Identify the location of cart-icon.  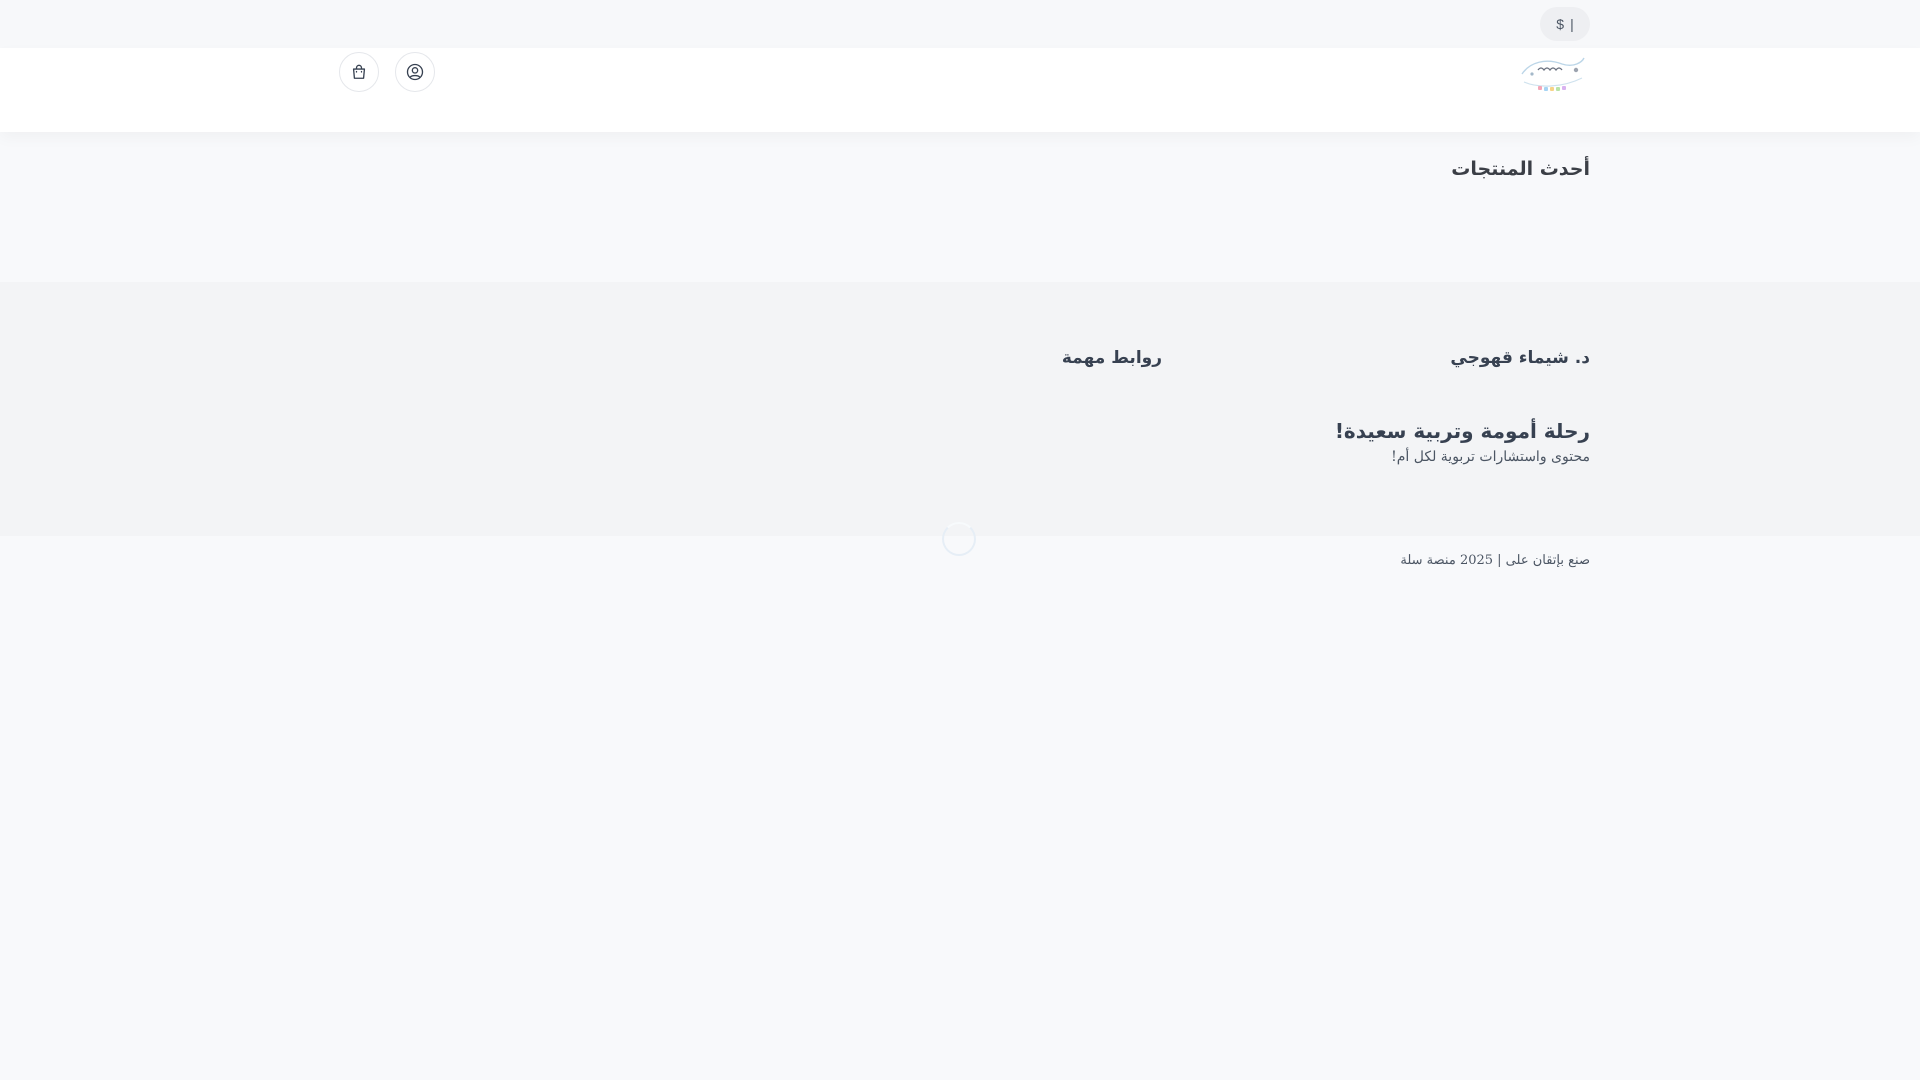
(359, 71).